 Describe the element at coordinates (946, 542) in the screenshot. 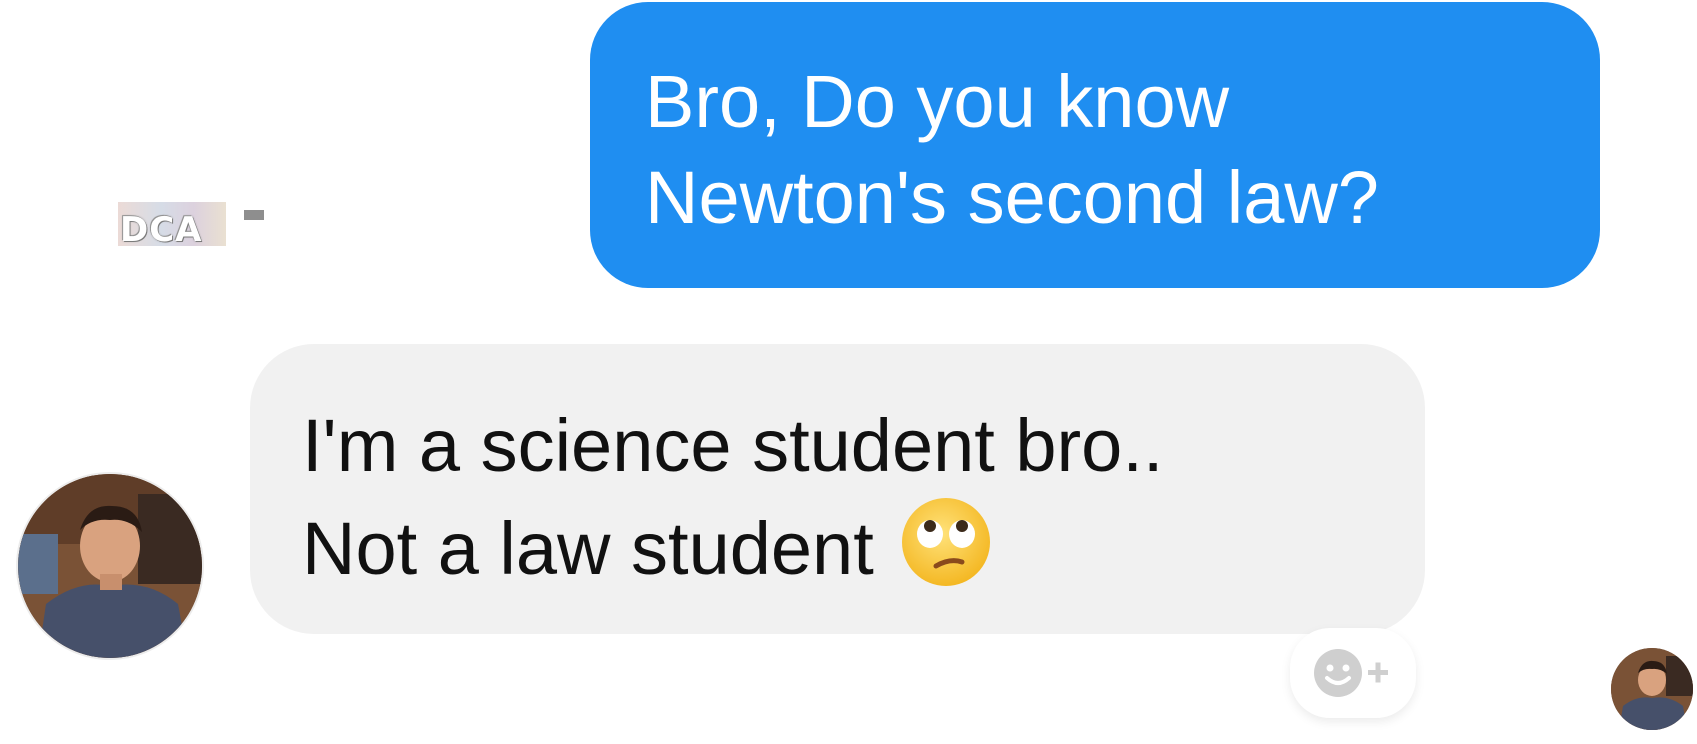

I see `eye-roll-emoji-icon` at that location.